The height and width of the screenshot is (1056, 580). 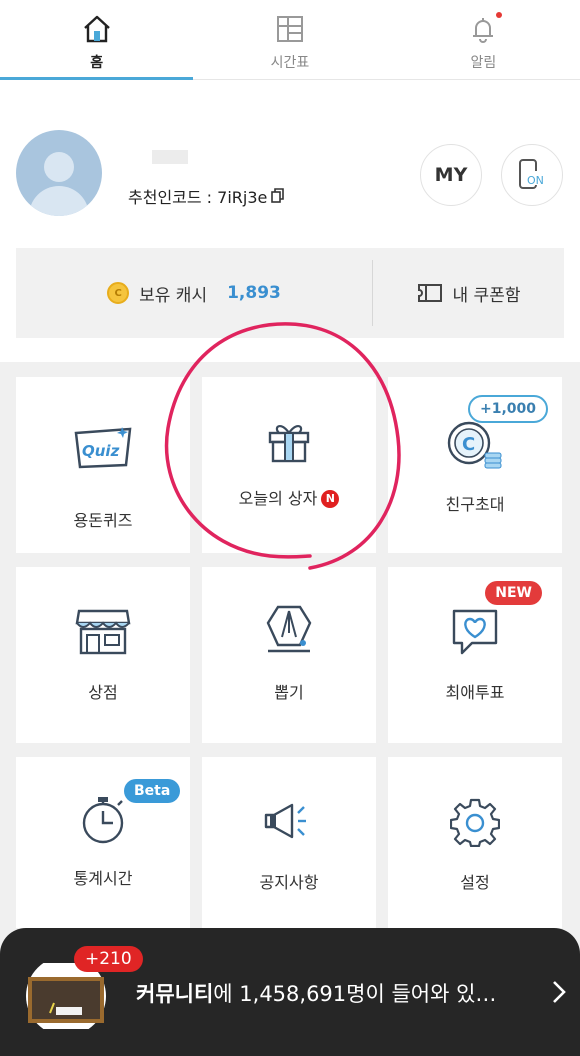 I want to click on blurred-username, so click(x=170, y=157).